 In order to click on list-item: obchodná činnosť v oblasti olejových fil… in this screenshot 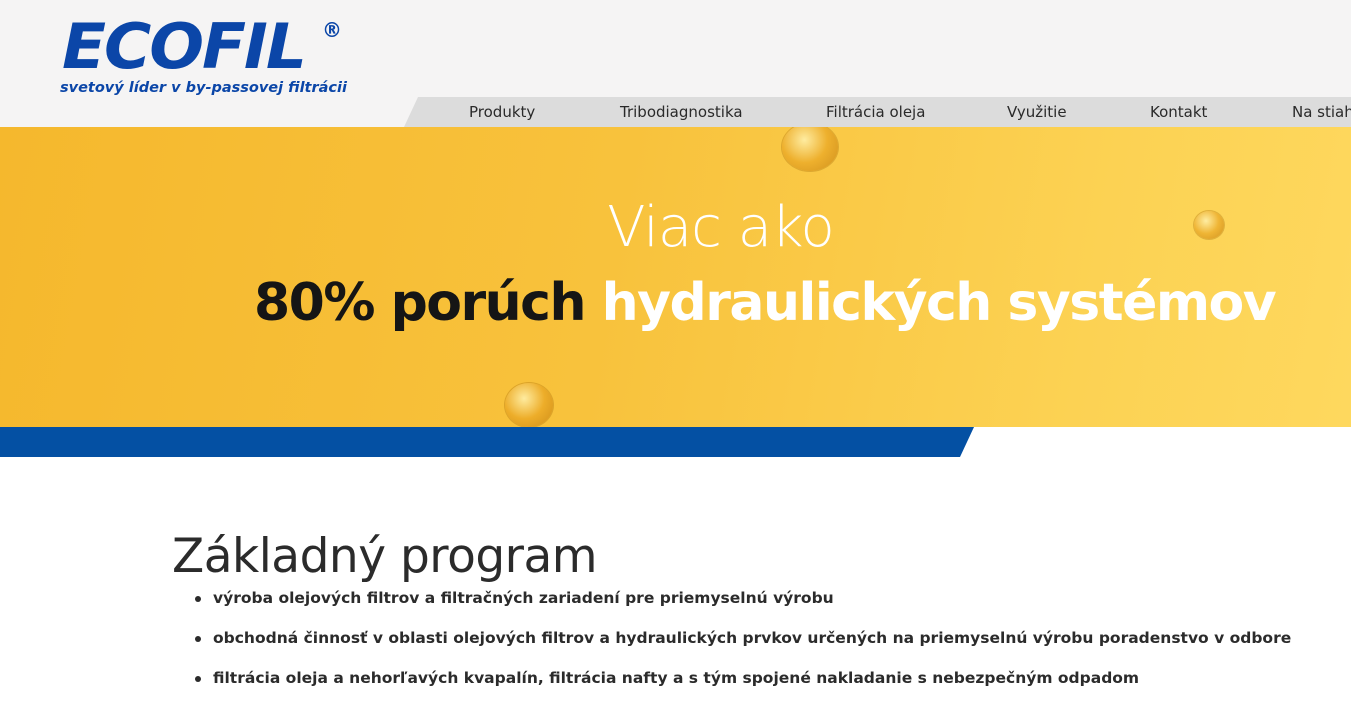, I will do `click(742, 648)`.